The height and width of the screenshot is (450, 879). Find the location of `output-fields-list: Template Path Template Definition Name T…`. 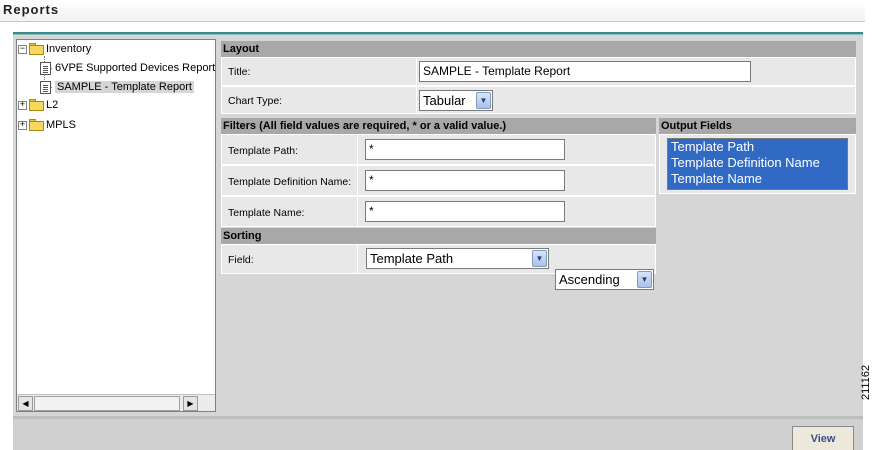

output-fields-list: Template Path Template Definition Name T… is located at coordinates (757, 164).